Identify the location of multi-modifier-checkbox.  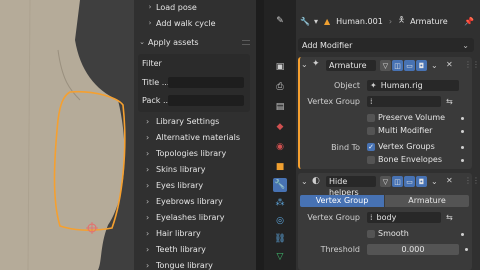
(371, 131).